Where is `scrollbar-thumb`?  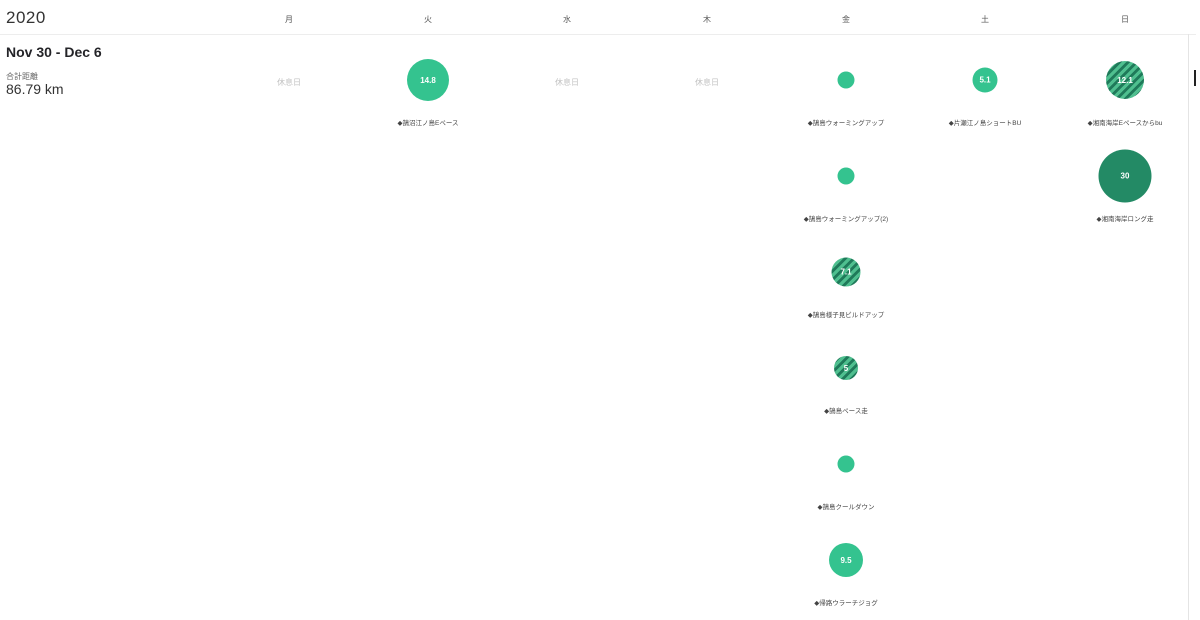
scrollbar-thumb is located at coordinates (1195, 78).